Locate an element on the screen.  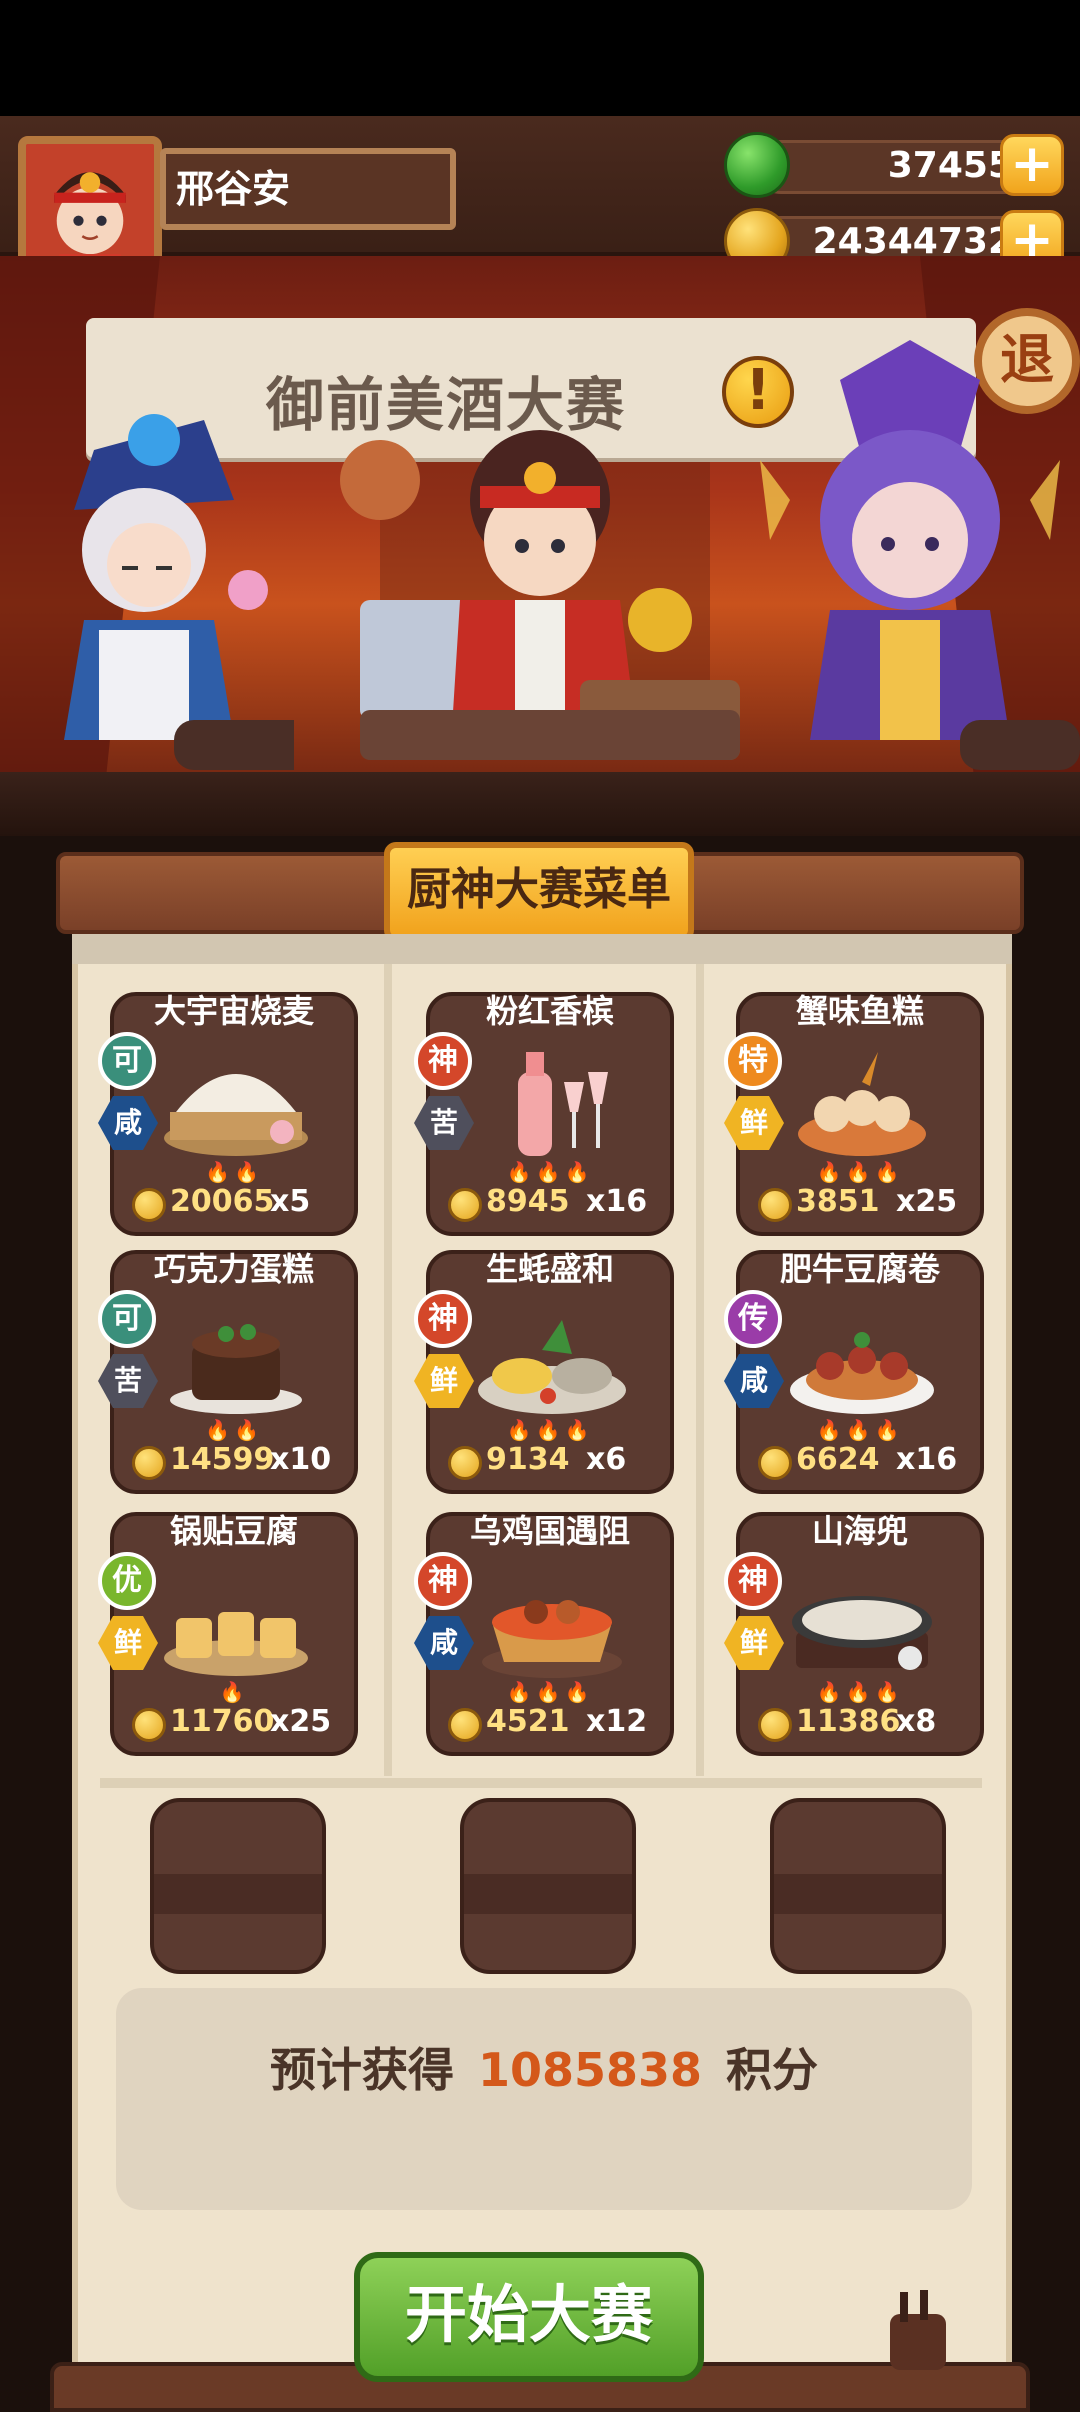
dish-name: 粉红香槟 is located at coordinates (549, 1011).